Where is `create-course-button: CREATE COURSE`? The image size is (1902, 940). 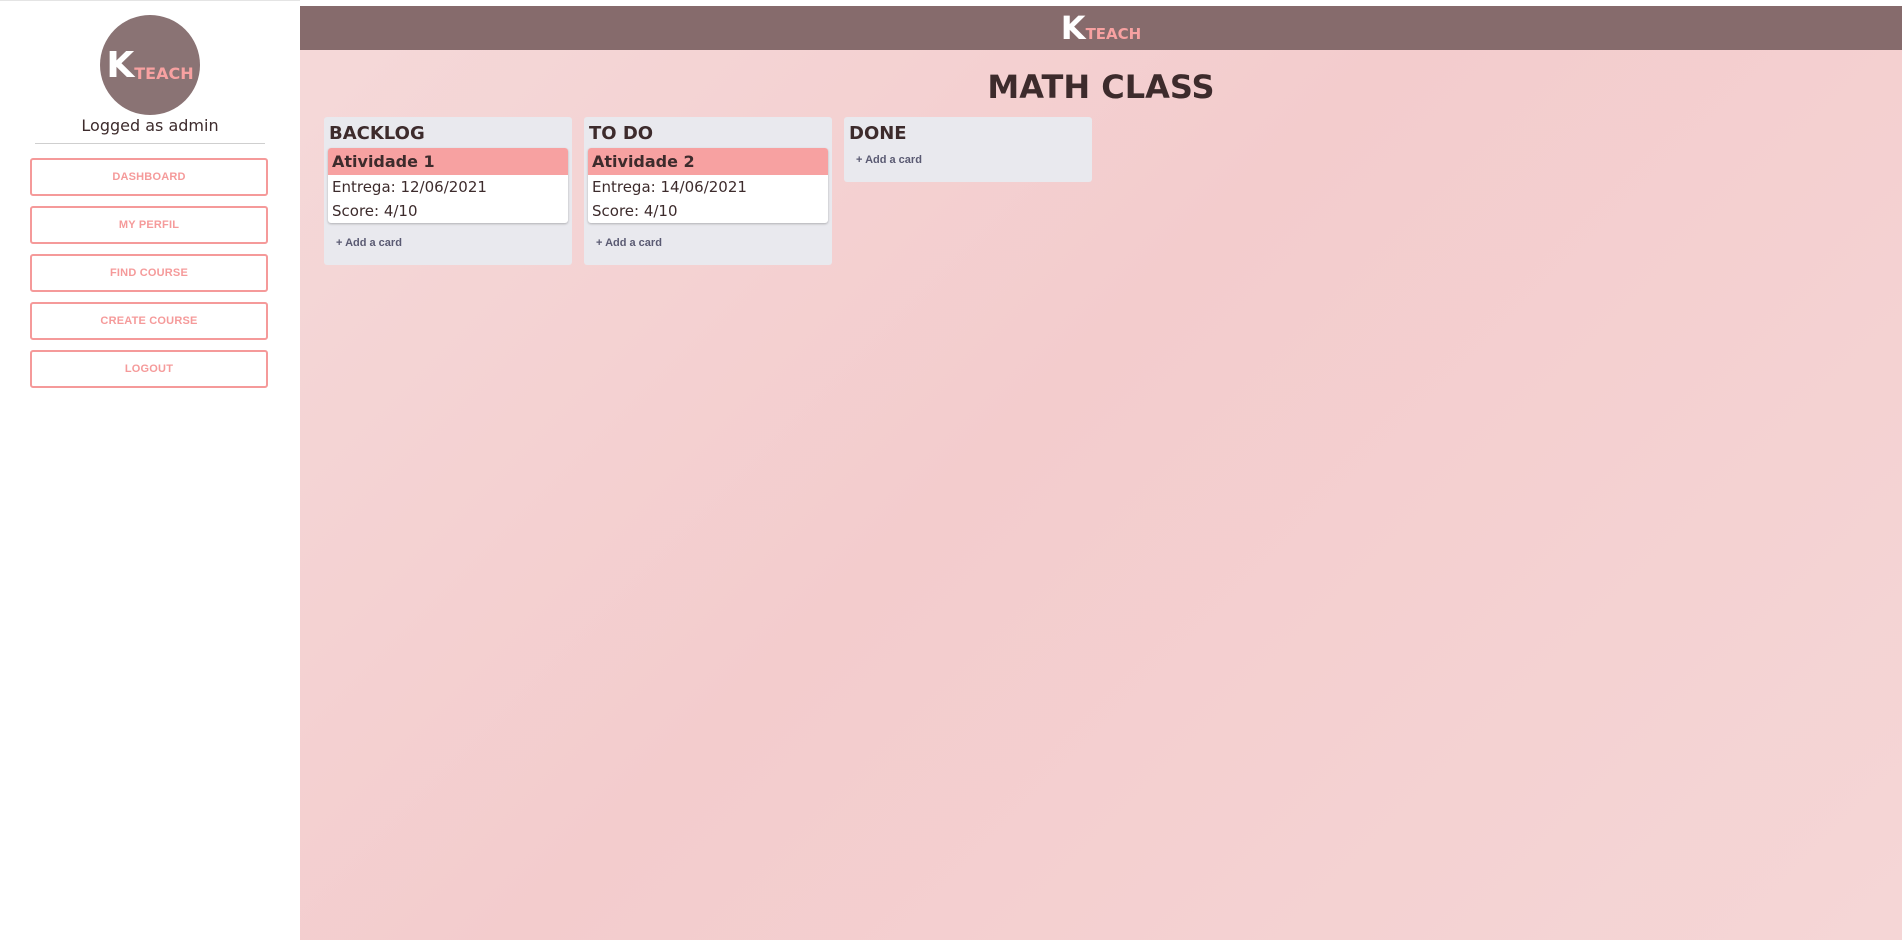 create-course-button: CREATE COURSE is located at coordinates (149, 321).